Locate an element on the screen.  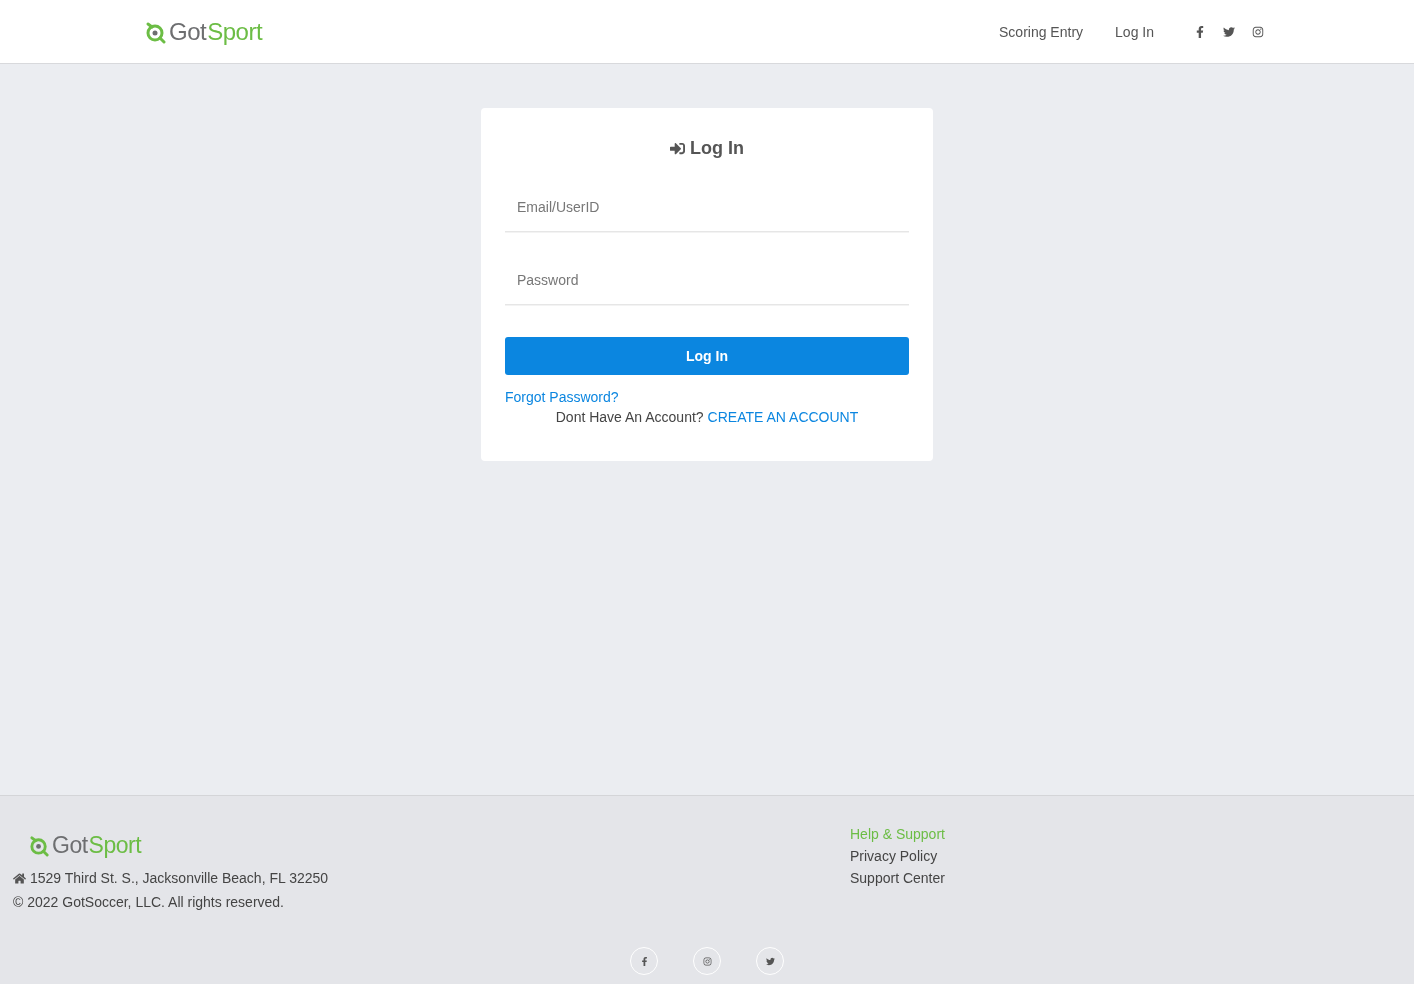
facebook-icon is located at coordinates (1200, 31).